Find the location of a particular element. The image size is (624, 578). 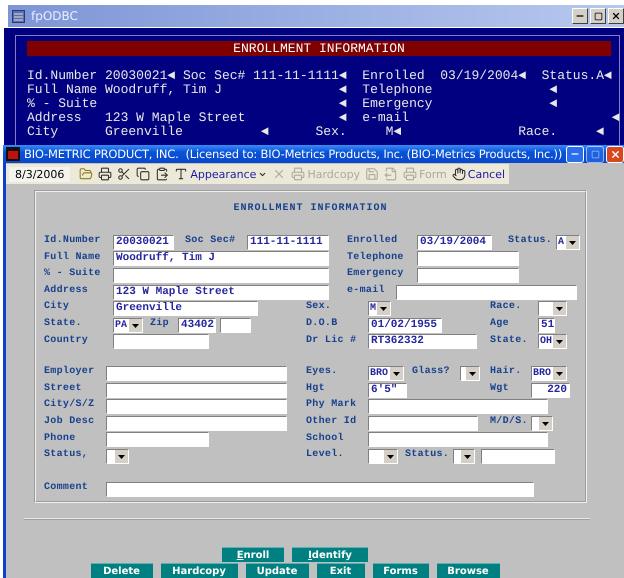

text-field: RT362332 is located at coordinates (422, 342).